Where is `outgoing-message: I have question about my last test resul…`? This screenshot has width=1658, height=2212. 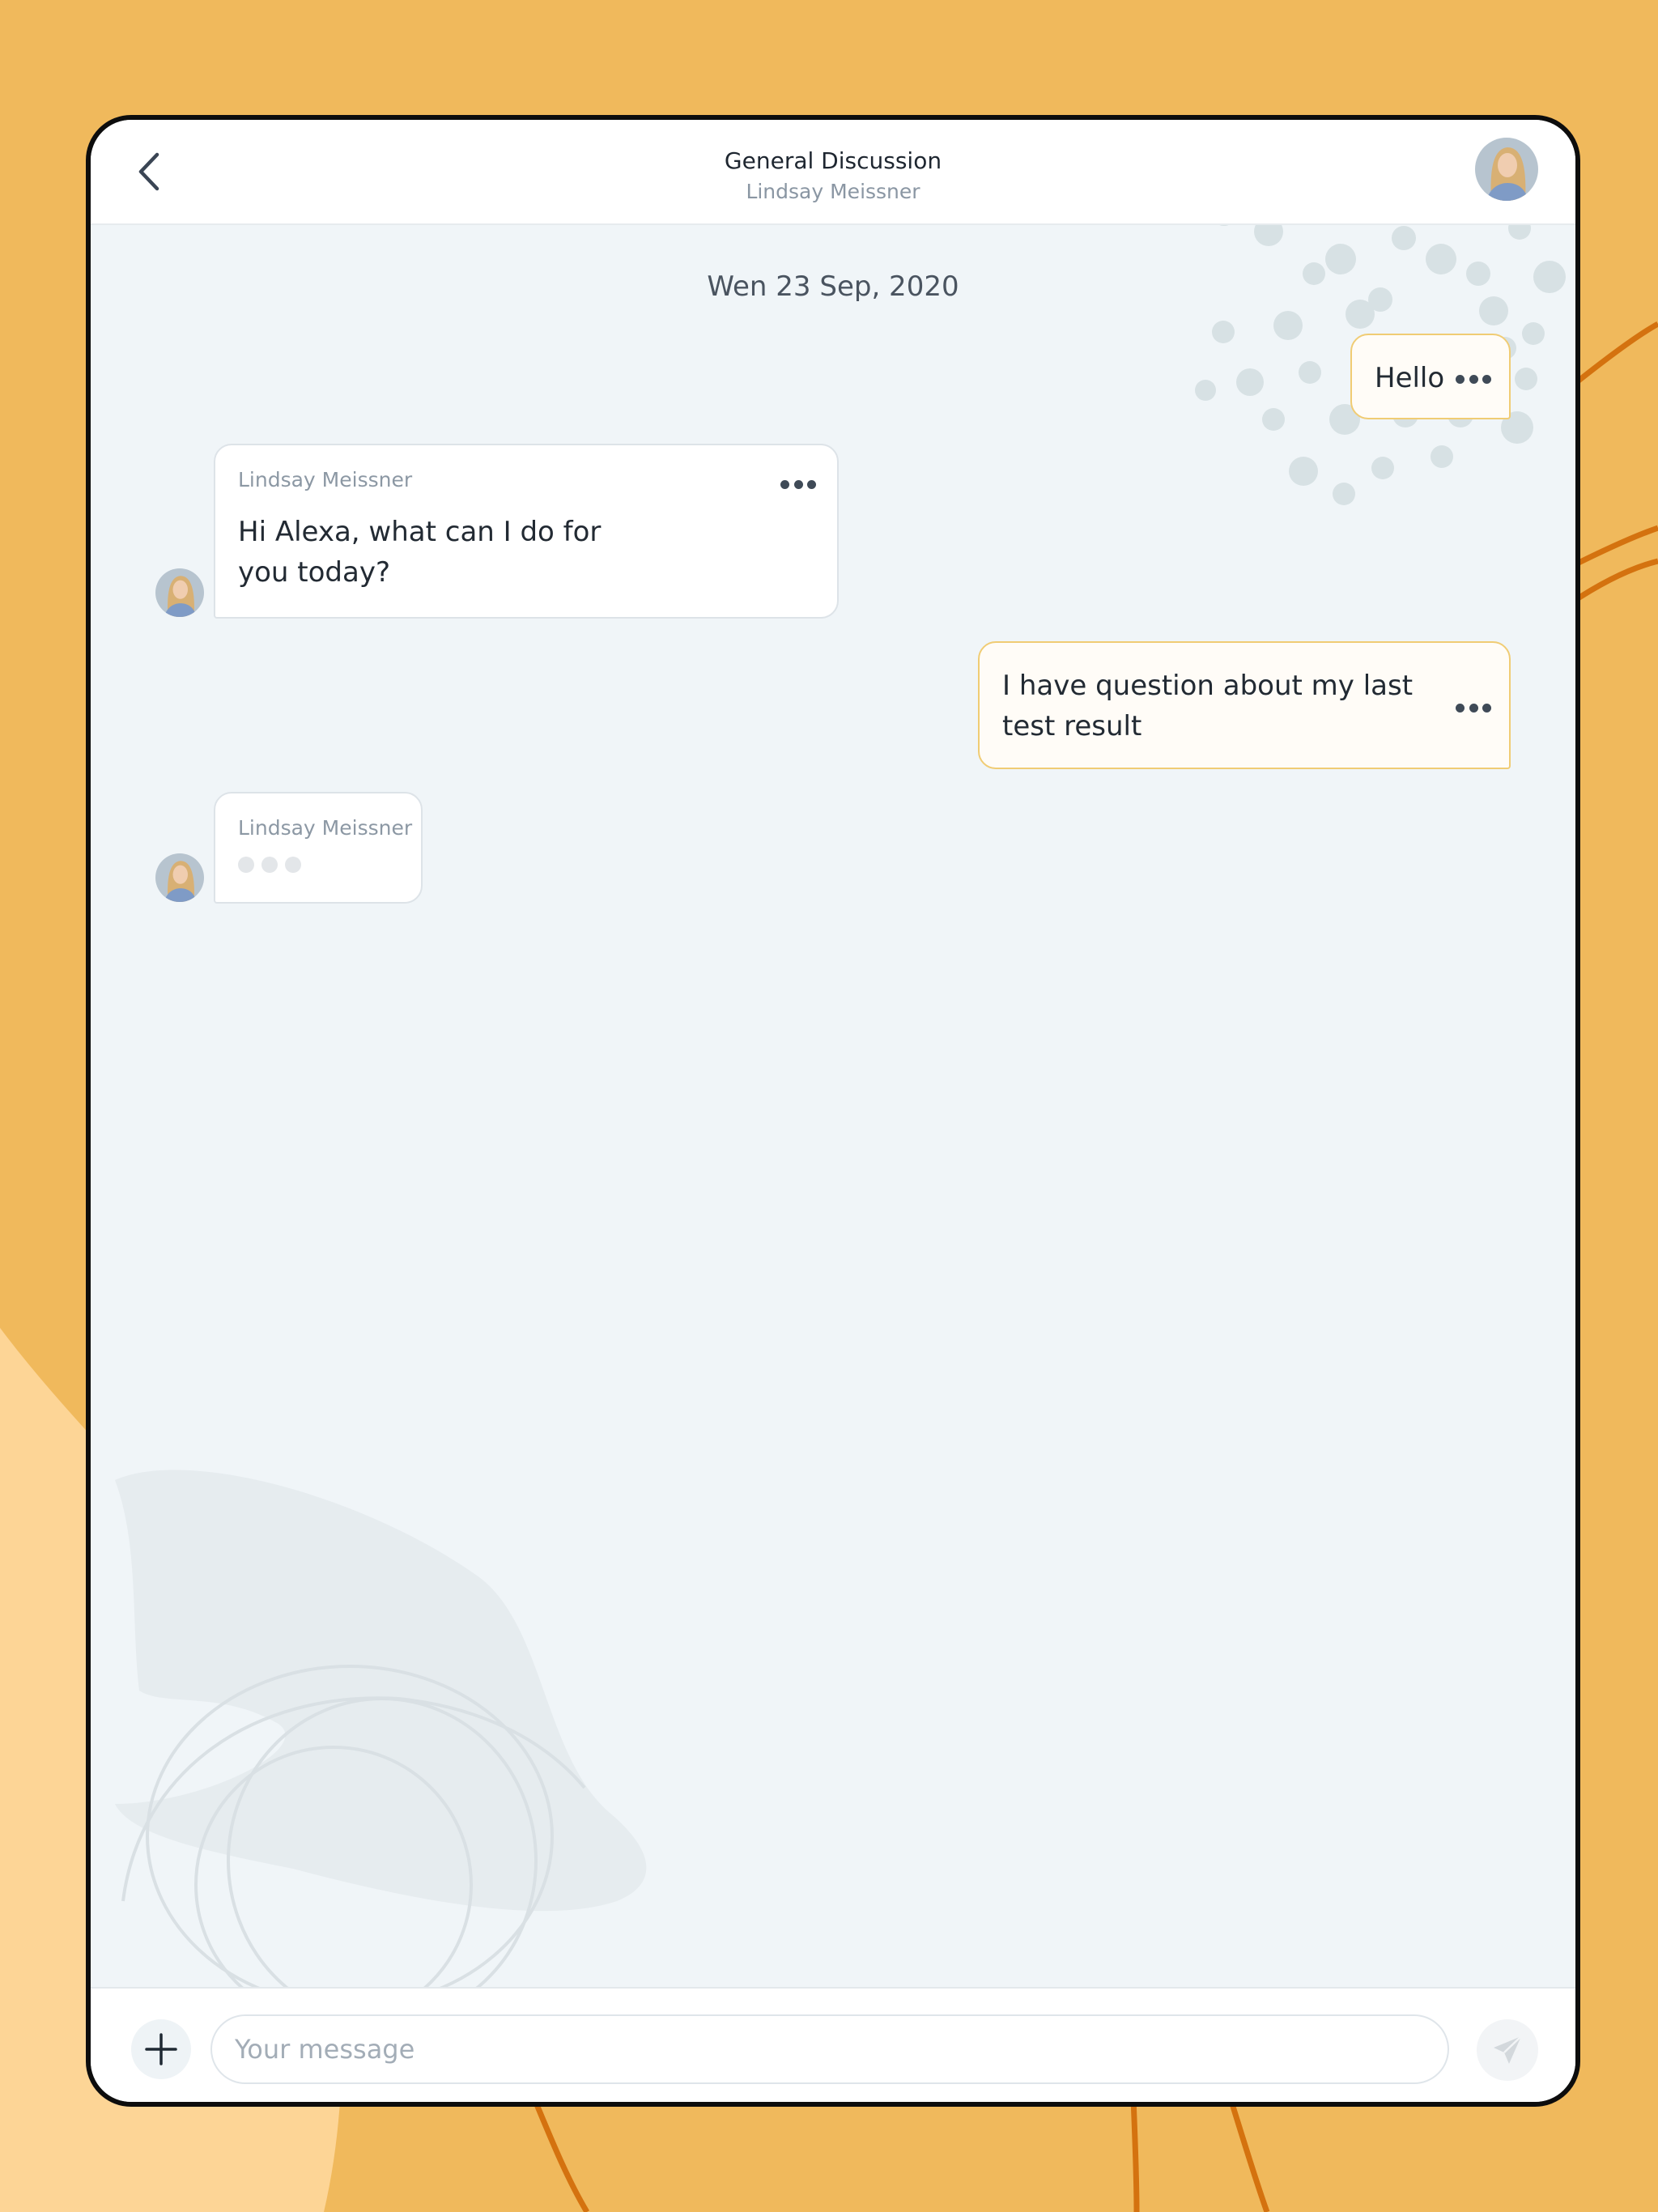
outgoing-message: I have question about my last test resul… is located at coordinates (1244, 705).